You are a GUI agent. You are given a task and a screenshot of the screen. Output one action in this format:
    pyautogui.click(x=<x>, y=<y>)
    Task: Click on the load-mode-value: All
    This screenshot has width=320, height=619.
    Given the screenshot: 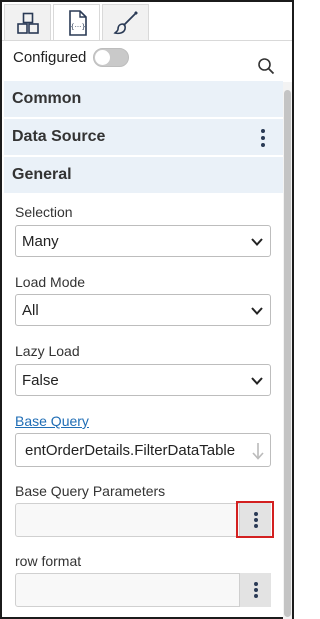 What is the action you would take?
    pyautogui.click(x=30, y=310)
    